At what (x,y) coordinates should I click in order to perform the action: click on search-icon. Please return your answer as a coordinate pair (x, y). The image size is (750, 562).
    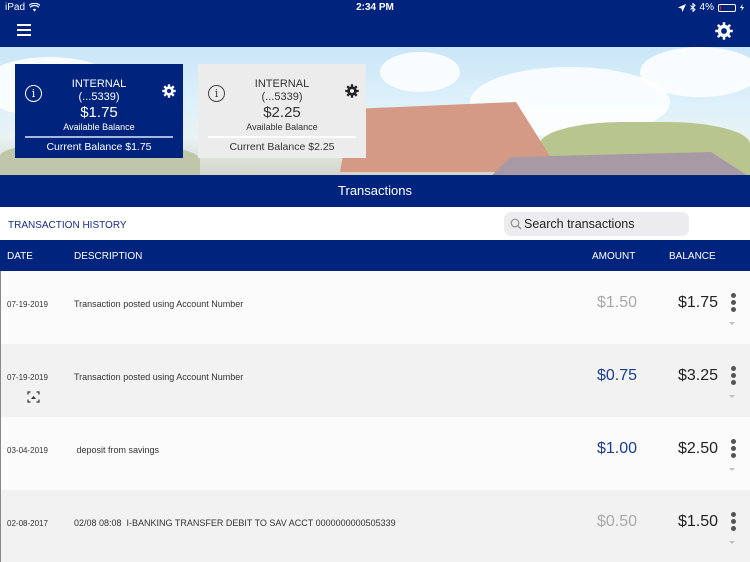
    Looking at the image, I should click on (516, 224).